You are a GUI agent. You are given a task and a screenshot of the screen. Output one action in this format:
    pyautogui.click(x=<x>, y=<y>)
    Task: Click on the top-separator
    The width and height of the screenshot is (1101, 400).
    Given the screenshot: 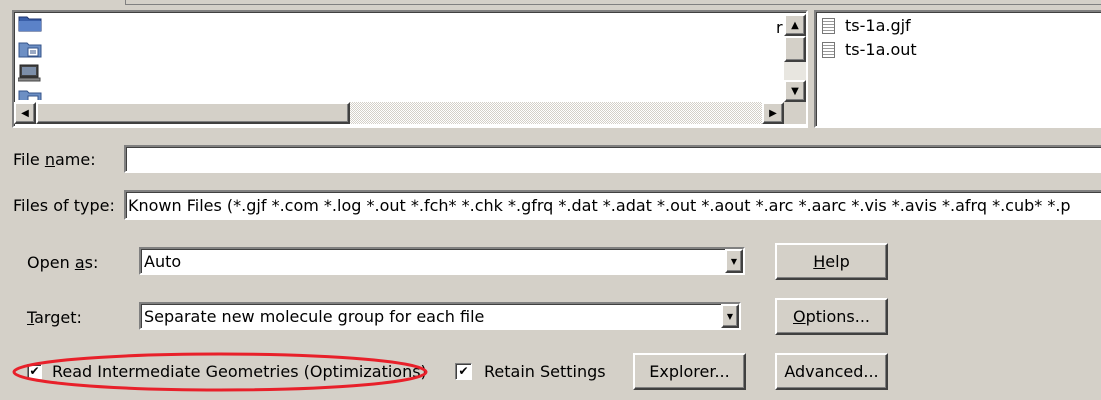 What is the action you would take?
    pyautogui.click(x=613, y=2)
    